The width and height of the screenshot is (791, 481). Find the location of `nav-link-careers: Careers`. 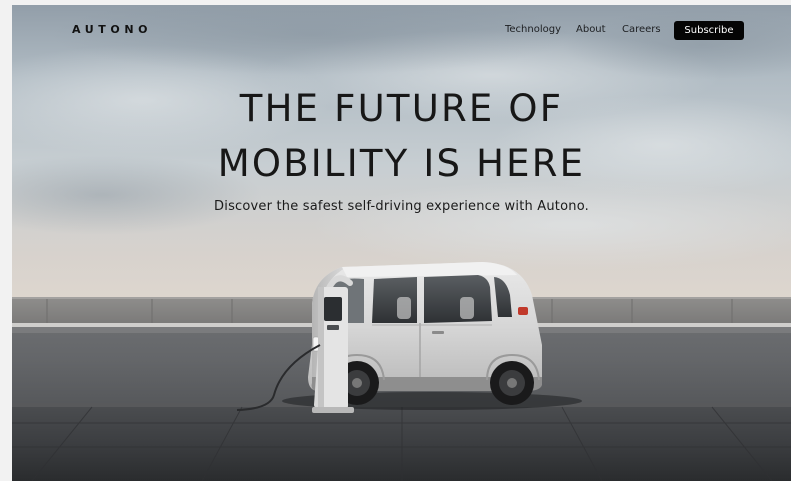

nav-link-careers: Careers is located at coordinates (641, 29).